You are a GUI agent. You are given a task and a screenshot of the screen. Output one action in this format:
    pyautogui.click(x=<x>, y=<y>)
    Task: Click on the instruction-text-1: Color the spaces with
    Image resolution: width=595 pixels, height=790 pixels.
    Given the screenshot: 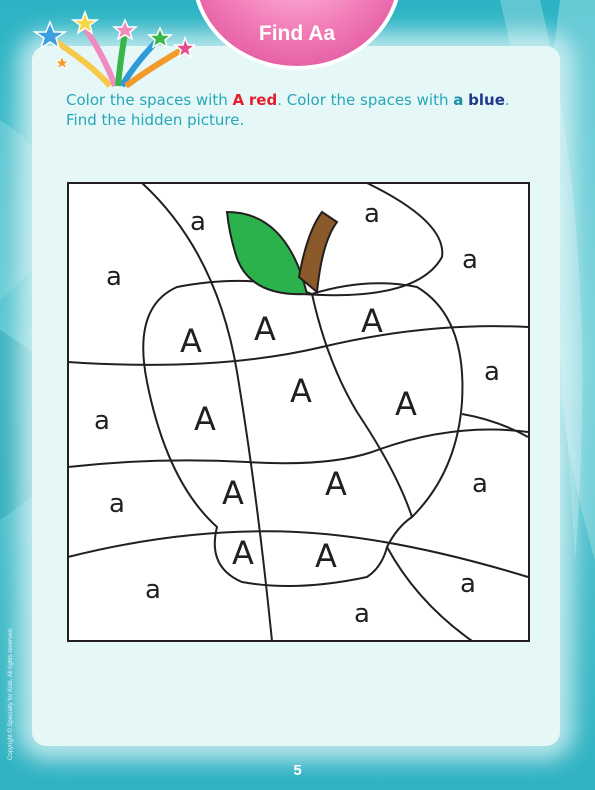 What is the action you would take?
    pyautogui.click(x=149, y=100)
    